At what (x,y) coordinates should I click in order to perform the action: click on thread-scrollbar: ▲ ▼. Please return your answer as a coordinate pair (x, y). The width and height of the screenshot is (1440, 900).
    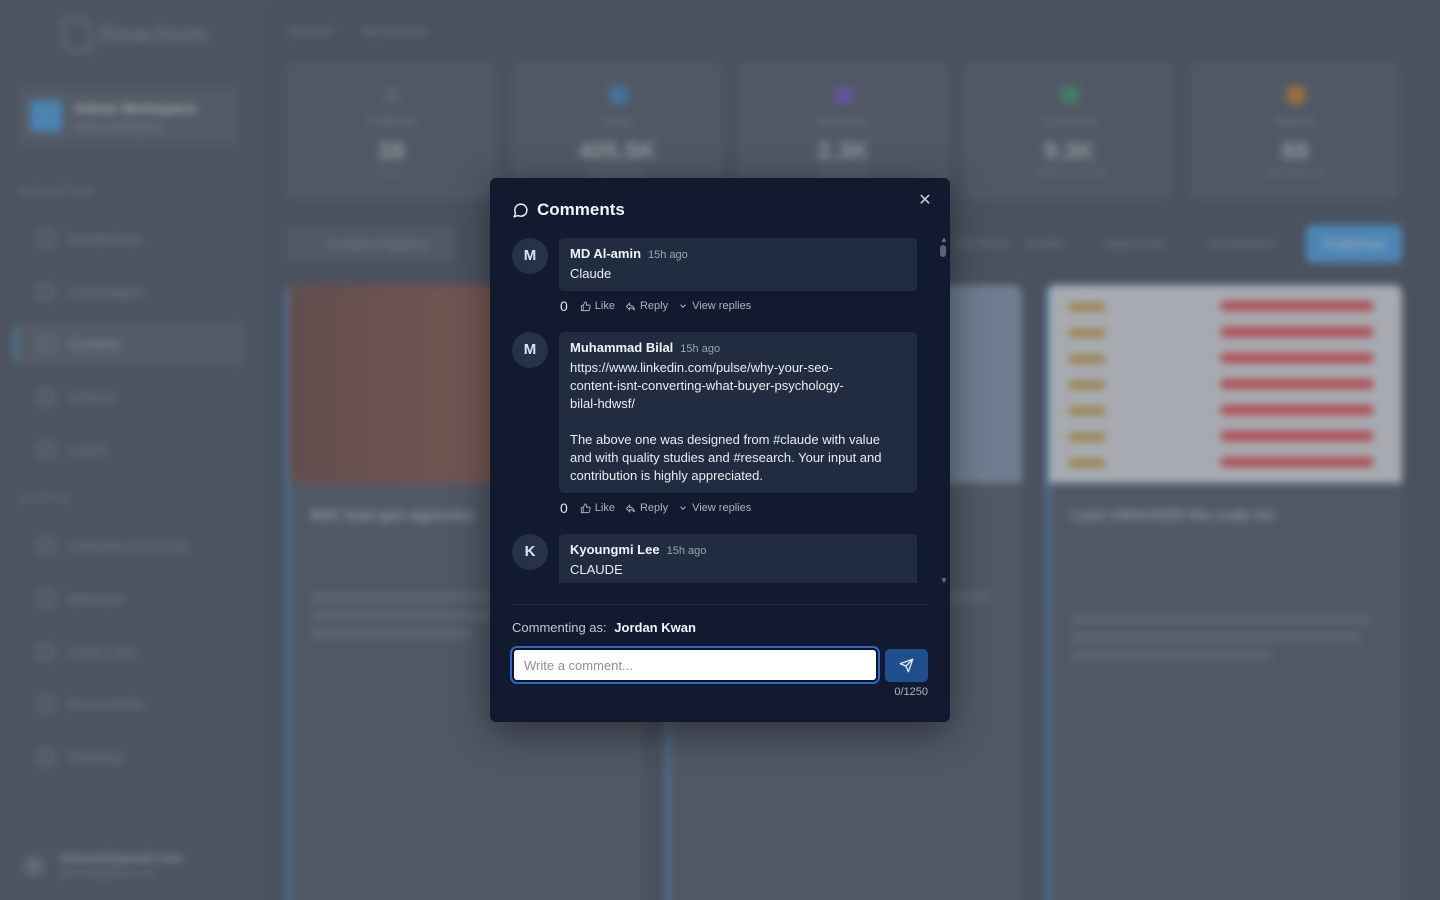
    Looking at the image, I should click on (944, 410).